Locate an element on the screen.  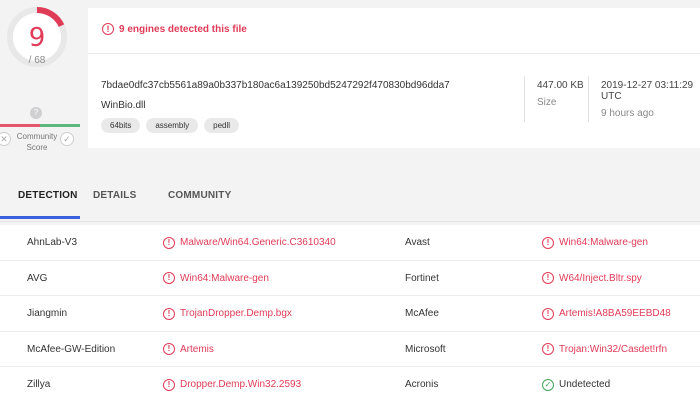
engine-result: ! Artemis!A8BA59EEBD48 is located at coordinates (606, 313).